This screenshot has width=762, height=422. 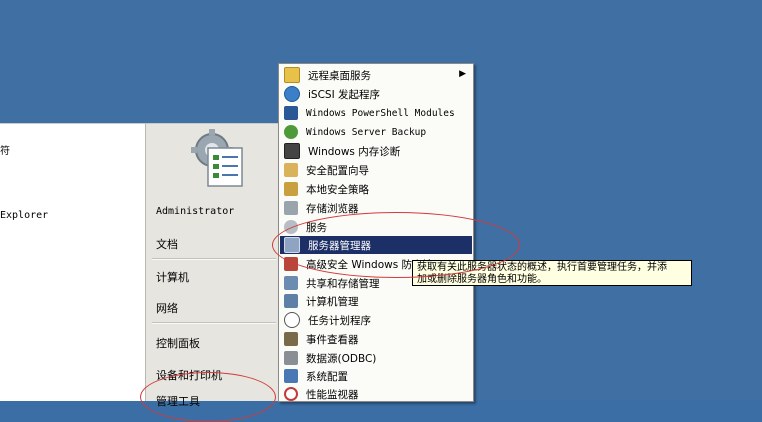 What do you see at coordinates (376, 245) in the screenshot?
I see `menu-item-server-manager: 服务器管理器` at bounding box center [376, 245].